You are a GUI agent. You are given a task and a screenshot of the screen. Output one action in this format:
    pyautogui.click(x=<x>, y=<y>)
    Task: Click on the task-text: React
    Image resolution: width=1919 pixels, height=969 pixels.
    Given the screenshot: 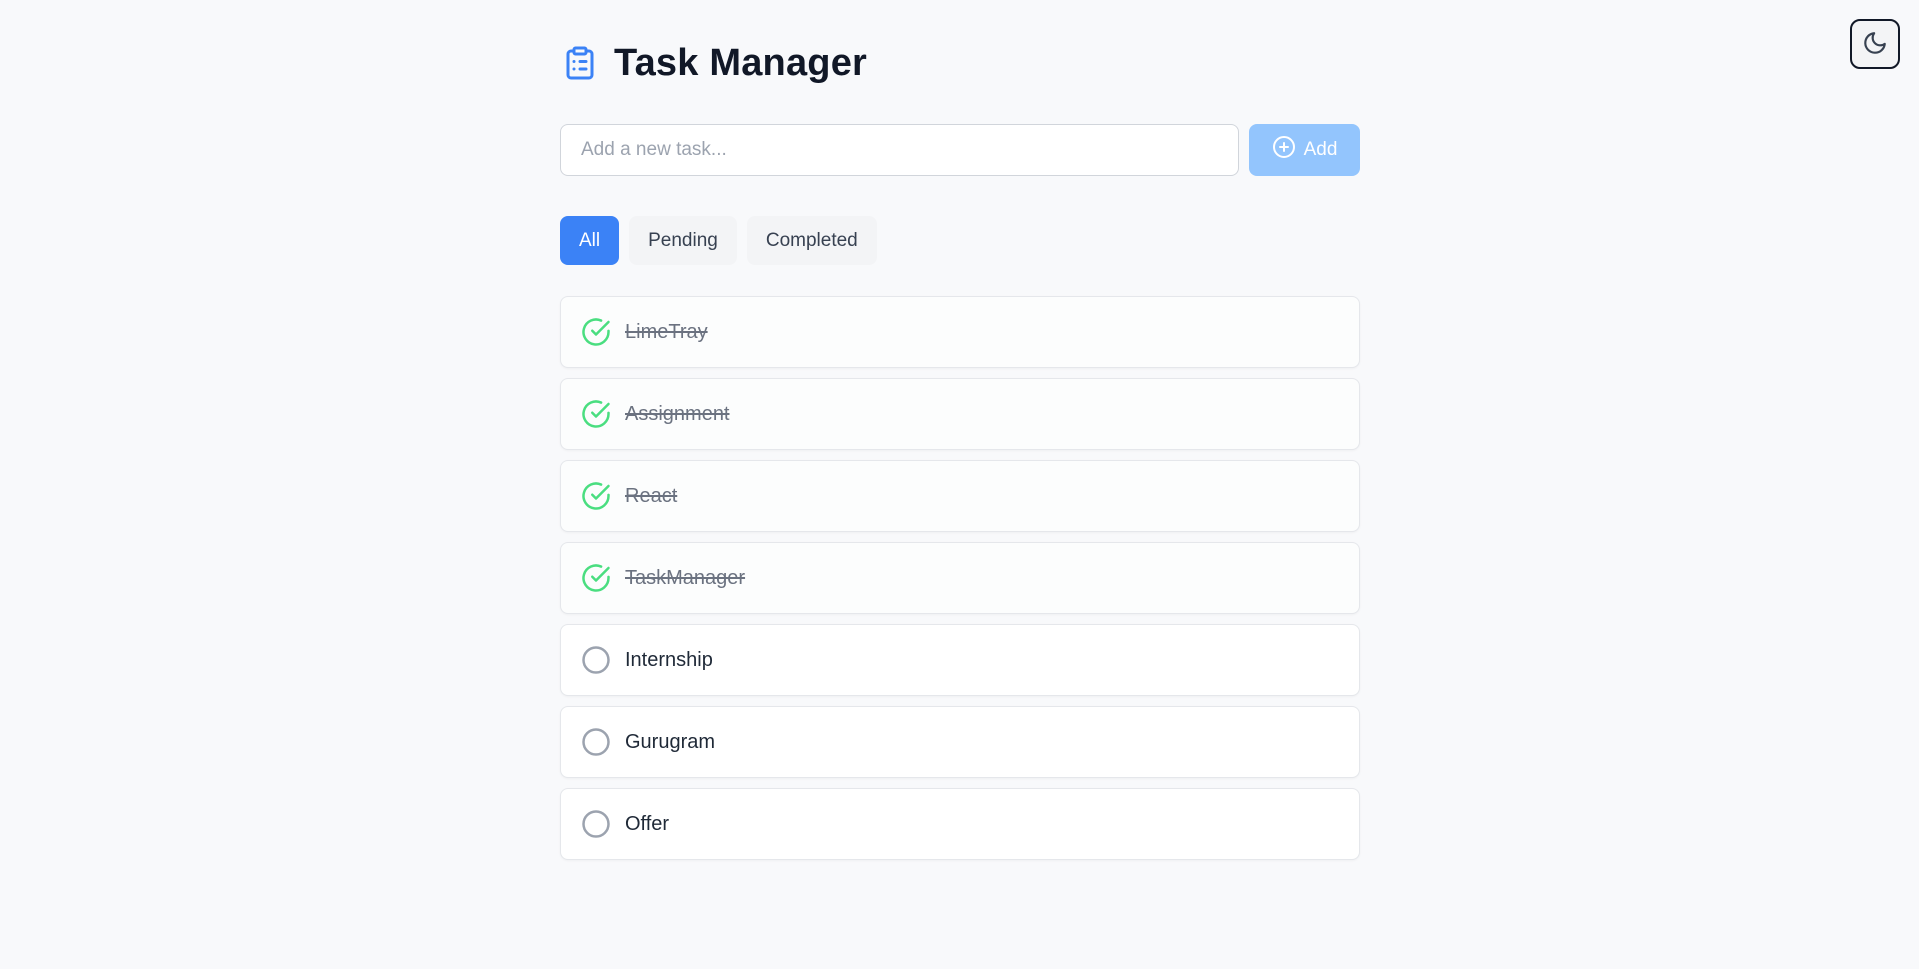 What is the action you would take?
    pyautogui.click(x=651, y=495)
    